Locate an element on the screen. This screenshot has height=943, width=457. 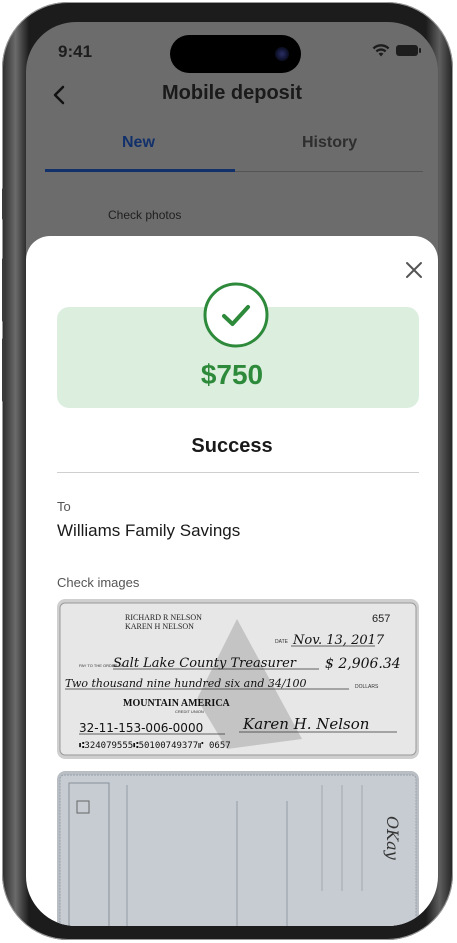
bank-sub: CREDIT UNION is located at coordinates (189, 711).